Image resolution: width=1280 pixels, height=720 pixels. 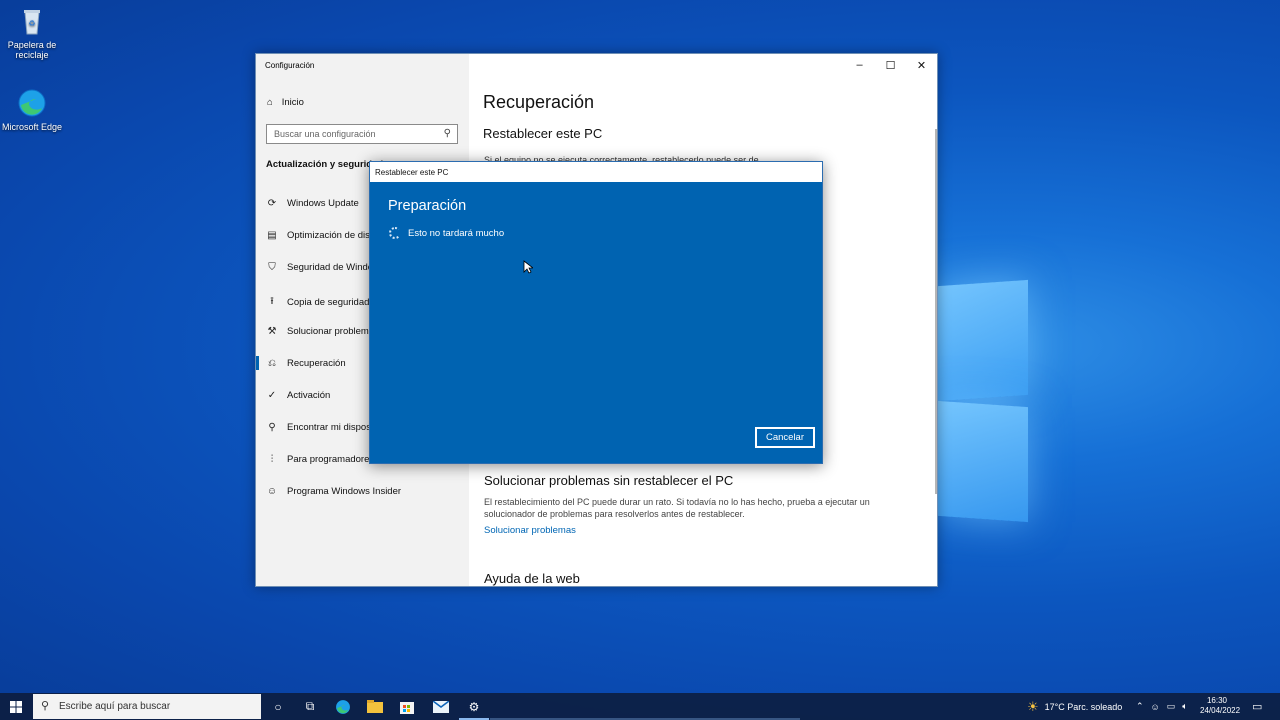 I want to click on home-icon: ⌂, so click(x=270, y=102).